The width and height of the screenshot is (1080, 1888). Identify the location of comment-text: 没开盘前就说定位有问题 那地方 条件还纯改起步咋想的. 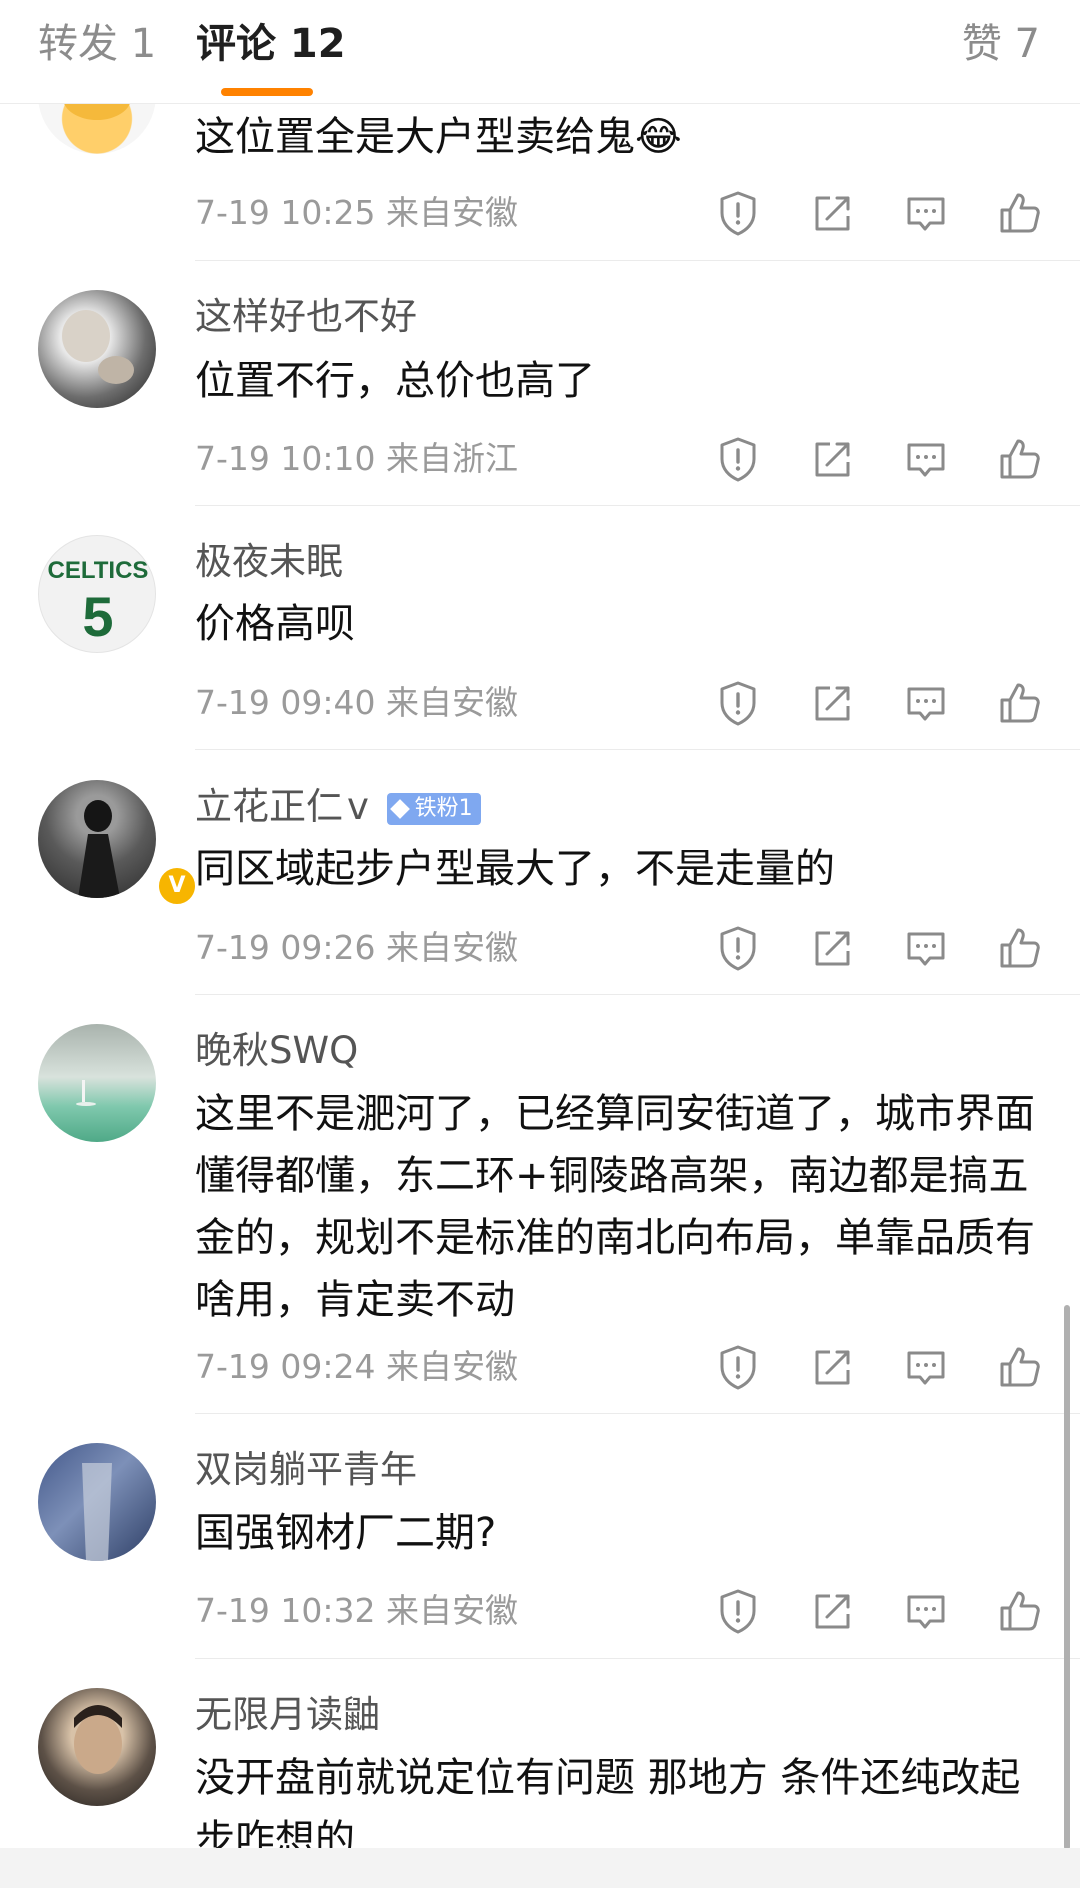
(608, 1801).